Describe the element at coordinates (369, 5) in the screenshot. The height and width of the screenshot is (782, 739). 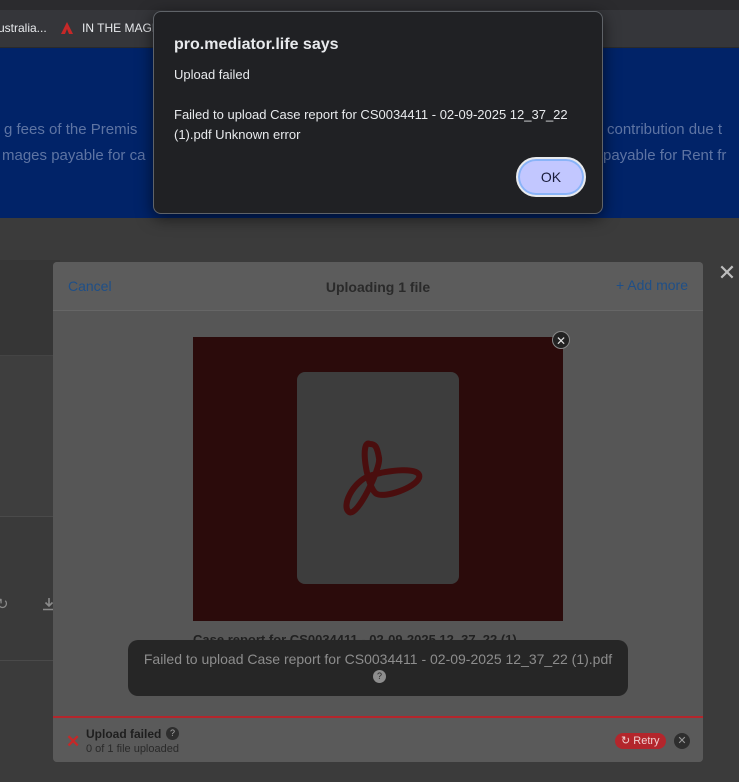
I see `browser-tab-strip` at that location.